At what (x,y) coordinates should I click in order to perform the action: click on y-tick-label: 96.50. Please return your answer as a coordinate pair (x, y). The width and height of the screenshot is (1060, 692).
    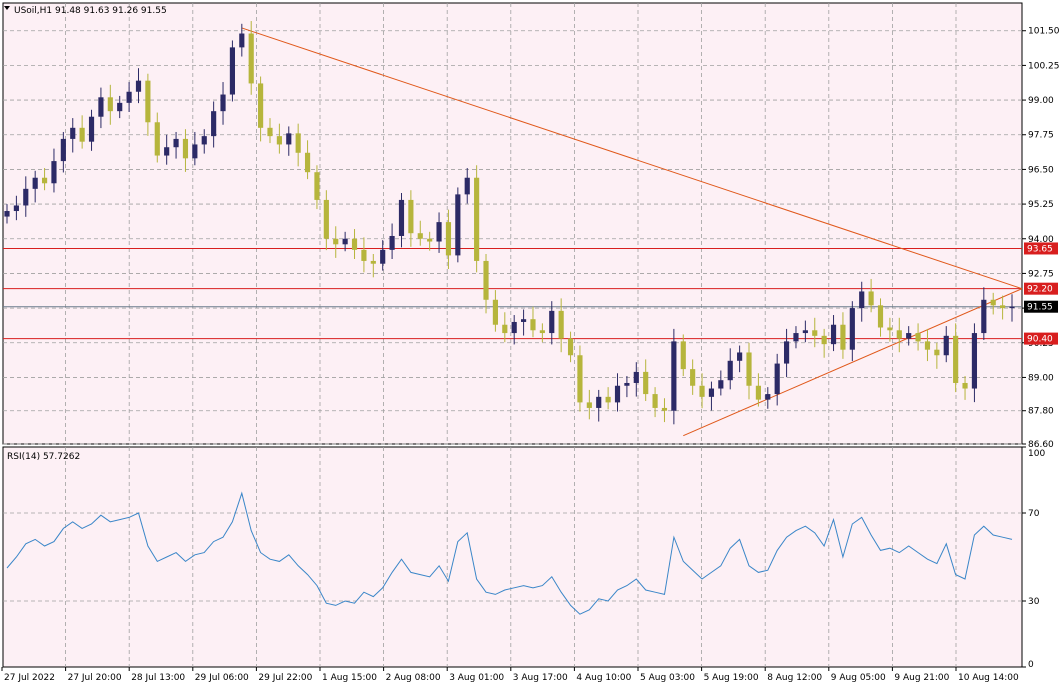
    Looking at the image, I should click on (1041, 170).